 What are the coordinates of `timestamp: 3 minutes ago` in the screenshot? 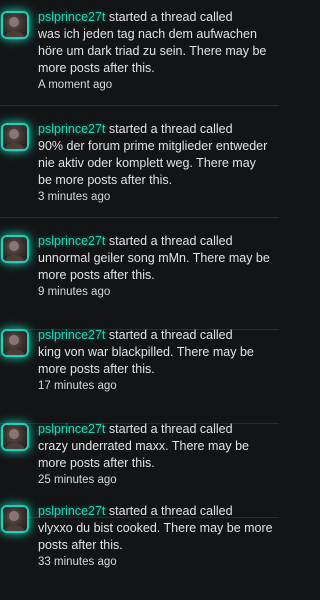 It's located at (74, 197).